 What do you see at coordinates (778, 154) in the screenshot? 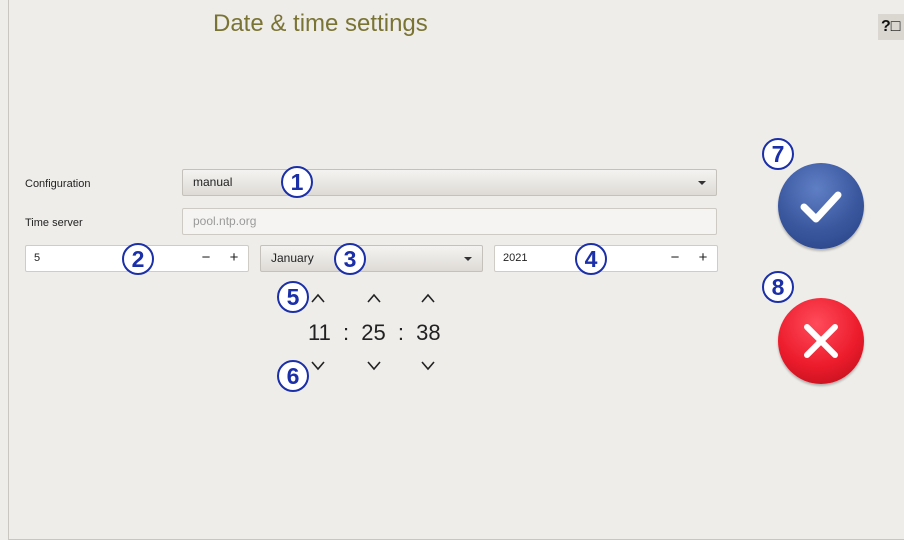
I see `callout-7: 7` at bounding box center [778, 154].